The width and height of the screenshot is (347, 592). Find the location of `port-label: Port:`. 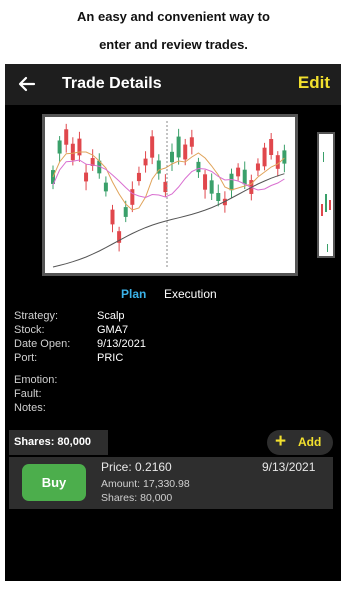

port-label: Port: is located at coordinates (26, 358).